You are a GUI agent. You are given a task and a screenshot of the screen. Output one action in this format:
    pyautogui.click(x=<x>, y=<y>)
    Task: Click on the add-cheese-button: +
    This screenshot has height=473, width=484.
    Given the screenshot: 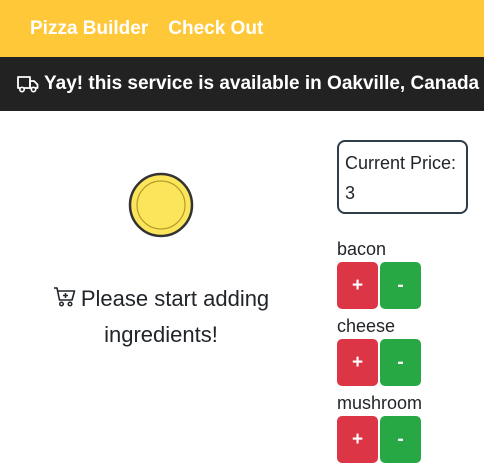 What is the action you would take?
    pyautogui.click(x=357, y=362)
    